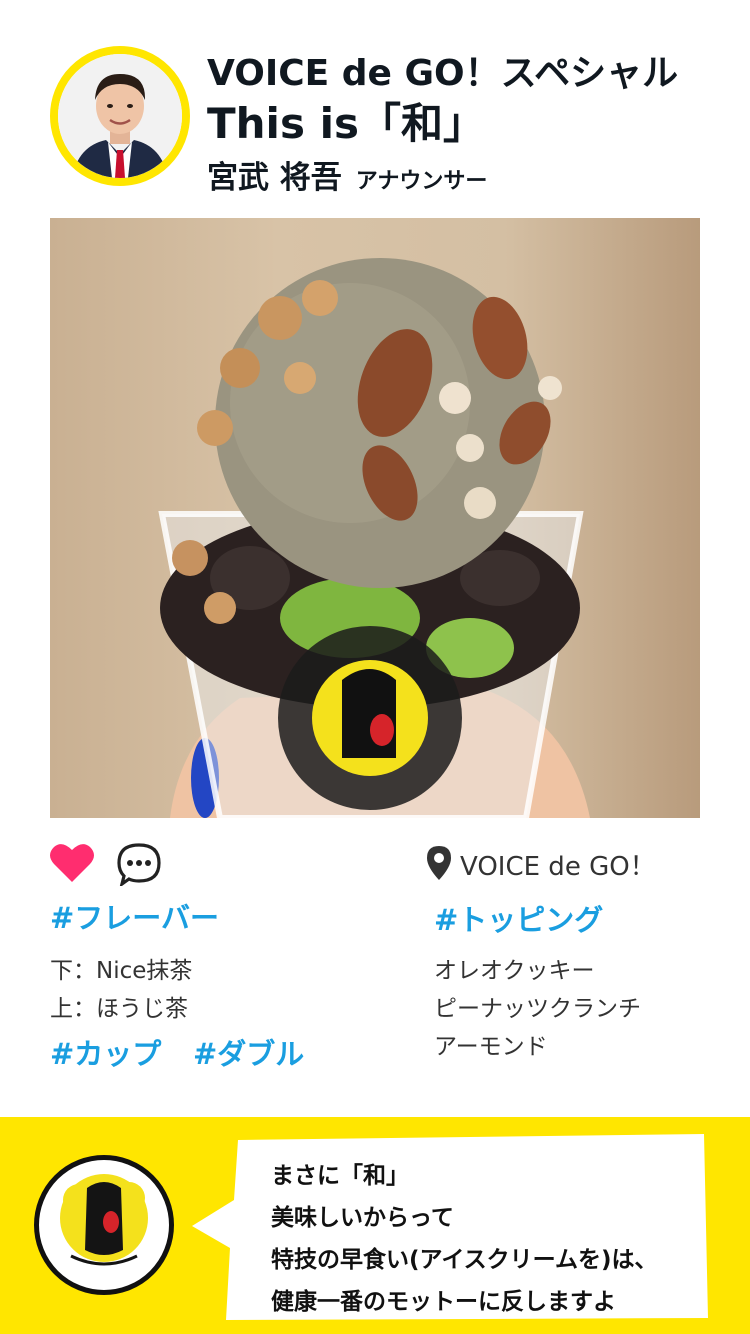  I want to click on announcer-avatar, so click(120, 116).